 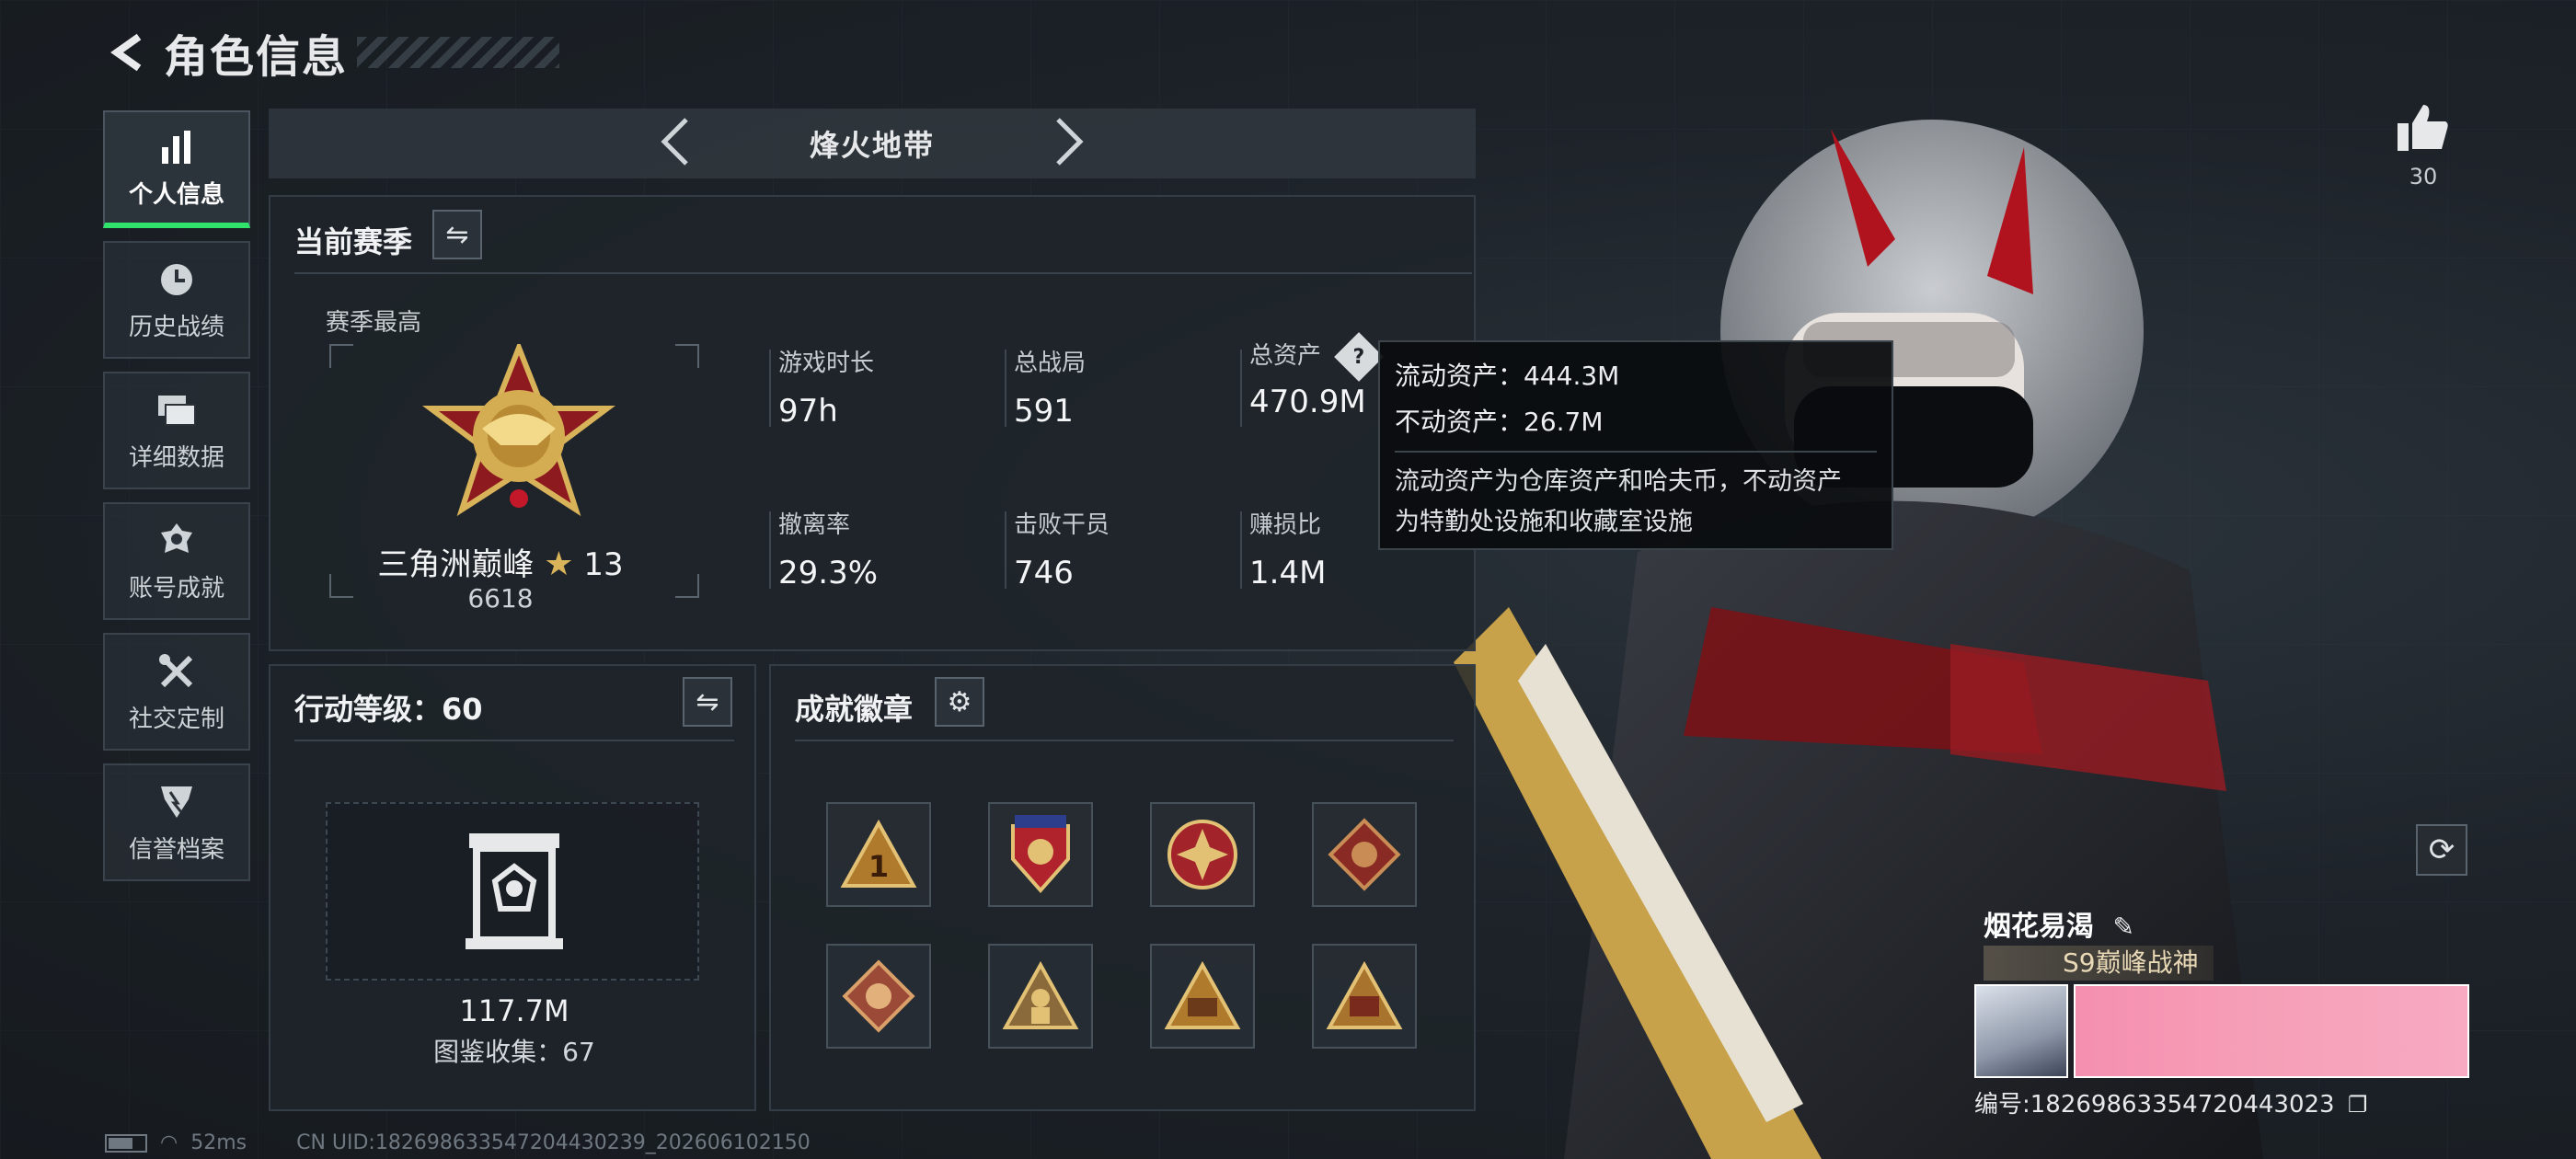 I want to click on badges-settings-button: ⚙, so click(x=959, y=702).